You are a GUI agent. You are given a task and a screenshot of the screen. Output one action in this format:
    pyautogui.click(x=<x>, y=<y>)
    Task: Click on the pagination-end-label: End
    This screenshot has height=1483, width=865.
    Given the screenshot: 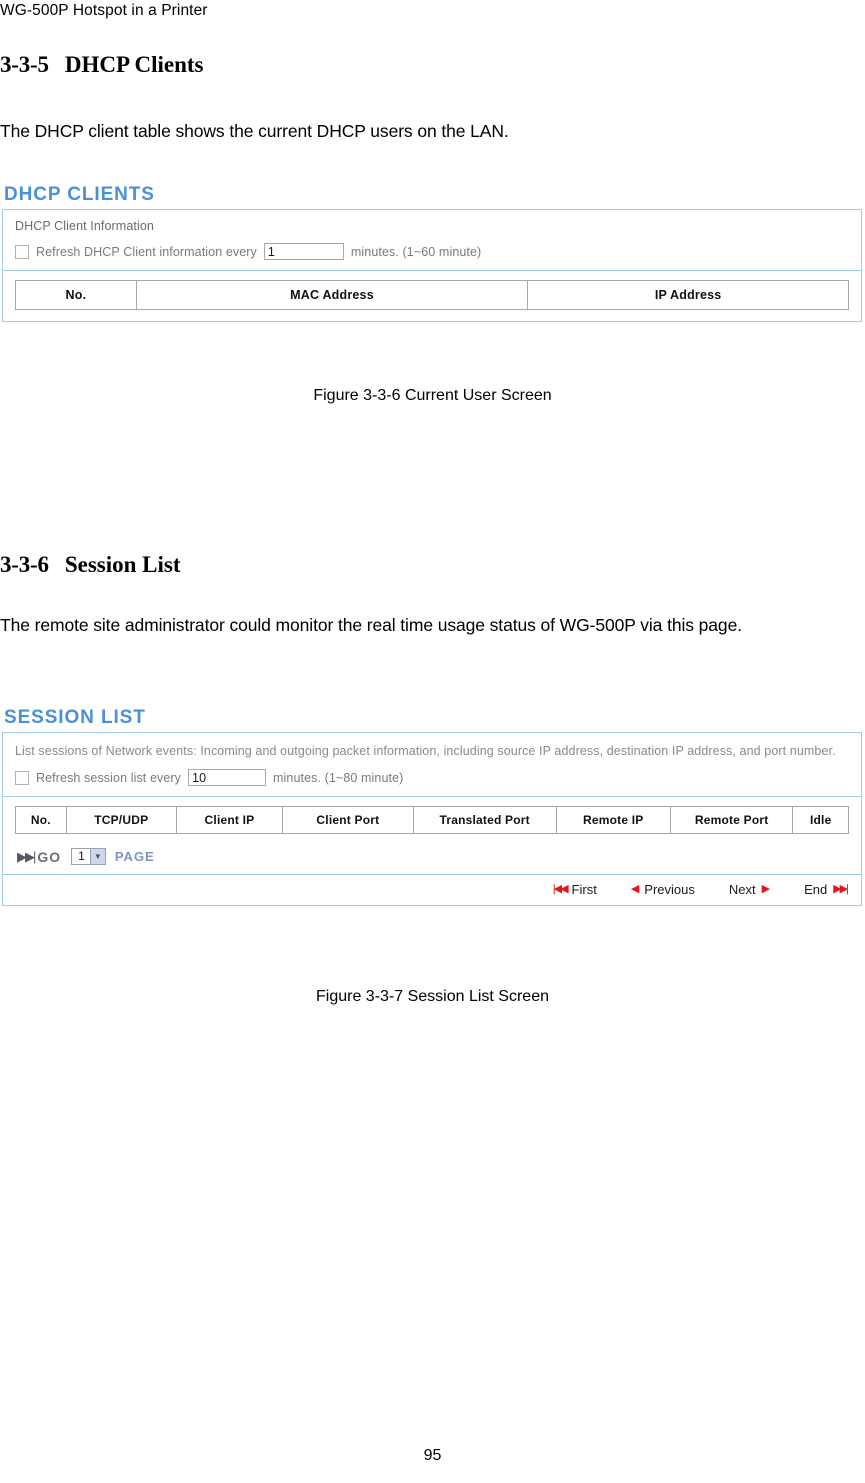 What is the action you would take?
    pyautogui.click(x=816, y=889)
    